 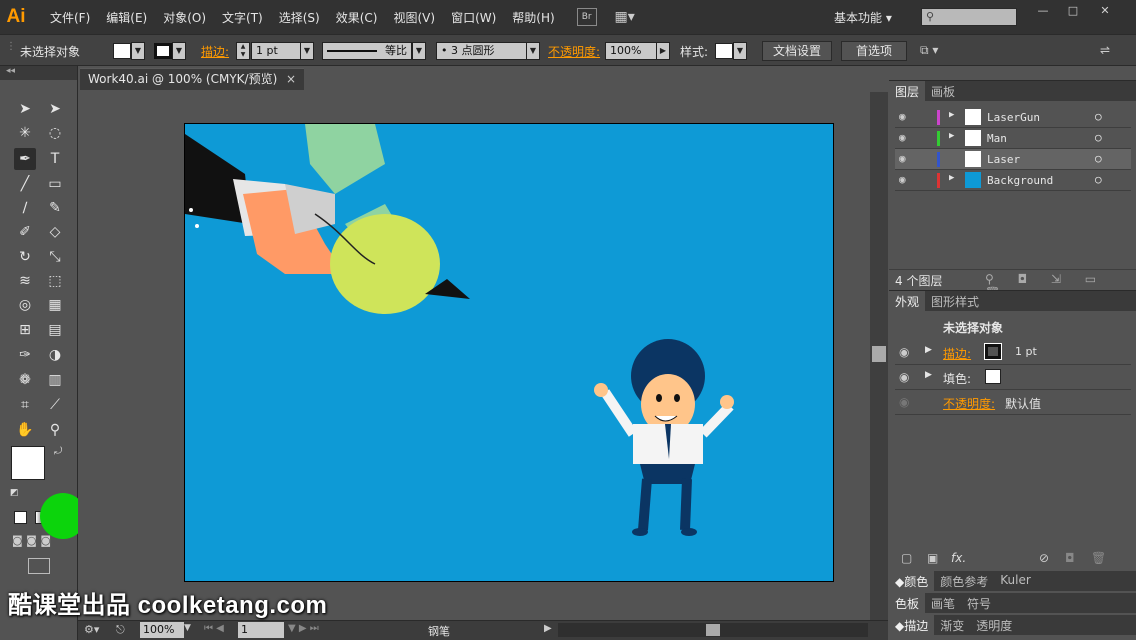 What do you see at coordinates (55, 305) in the screenshot?
I see `perspective-grid-tool-icon: ▦` at bounding box center [55, 305].